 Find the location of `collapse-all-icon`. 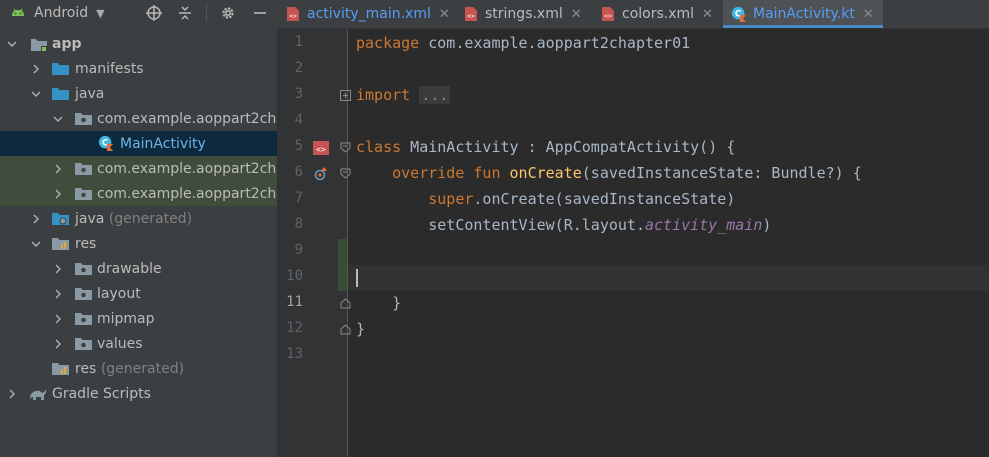

collapse-all-icon is located at coordinates (185, 13).